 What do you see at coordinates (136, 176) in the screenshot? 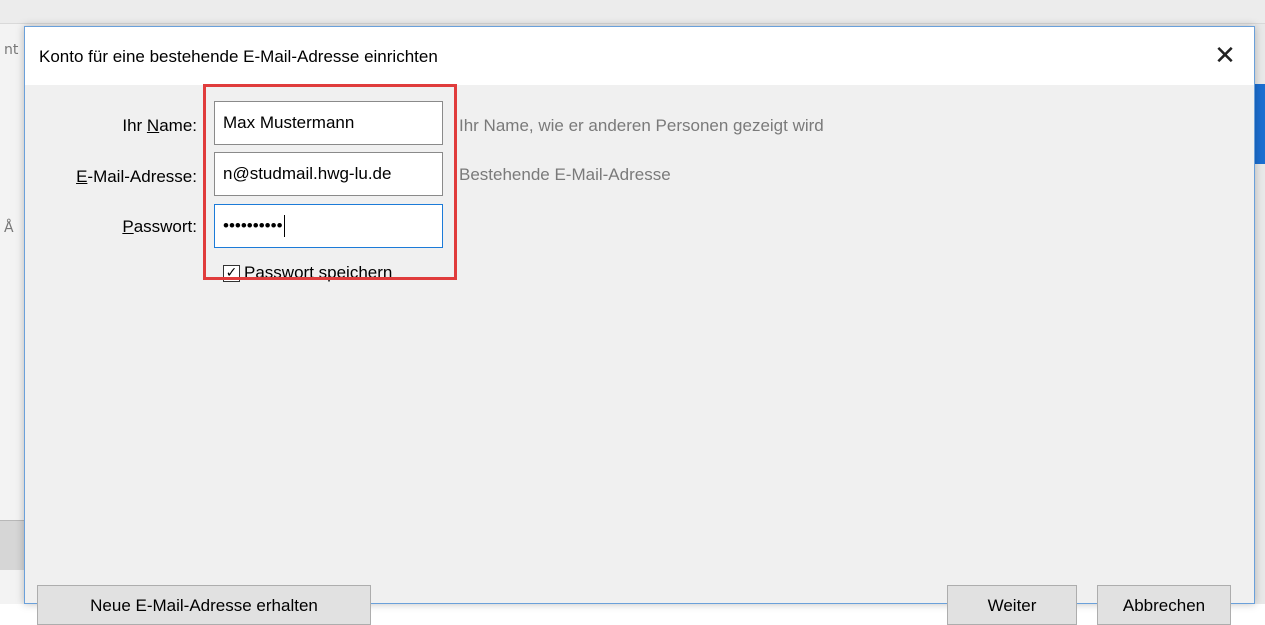
I see `email-label: E-Mail-Adresse:` at bounding box center [136, 176].